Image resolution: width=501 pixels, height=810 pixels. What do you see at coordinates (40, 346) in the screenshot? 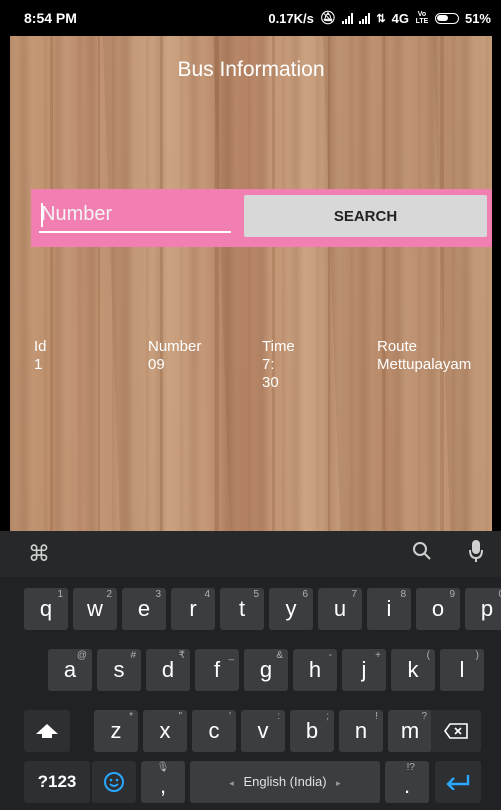
I see `header-id: Id` at bounding box center [40, 346].